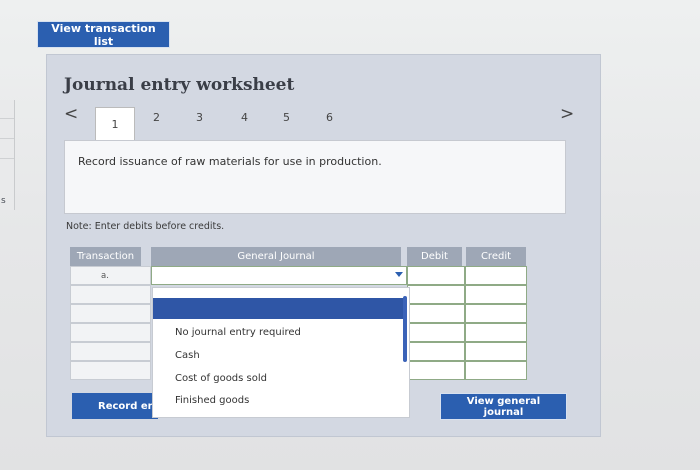 The width and height of the screenshot is (700, 470). Describe the element at coordinates (399, 274) in the screenshot. I see `chevron-down-icon` at that location.